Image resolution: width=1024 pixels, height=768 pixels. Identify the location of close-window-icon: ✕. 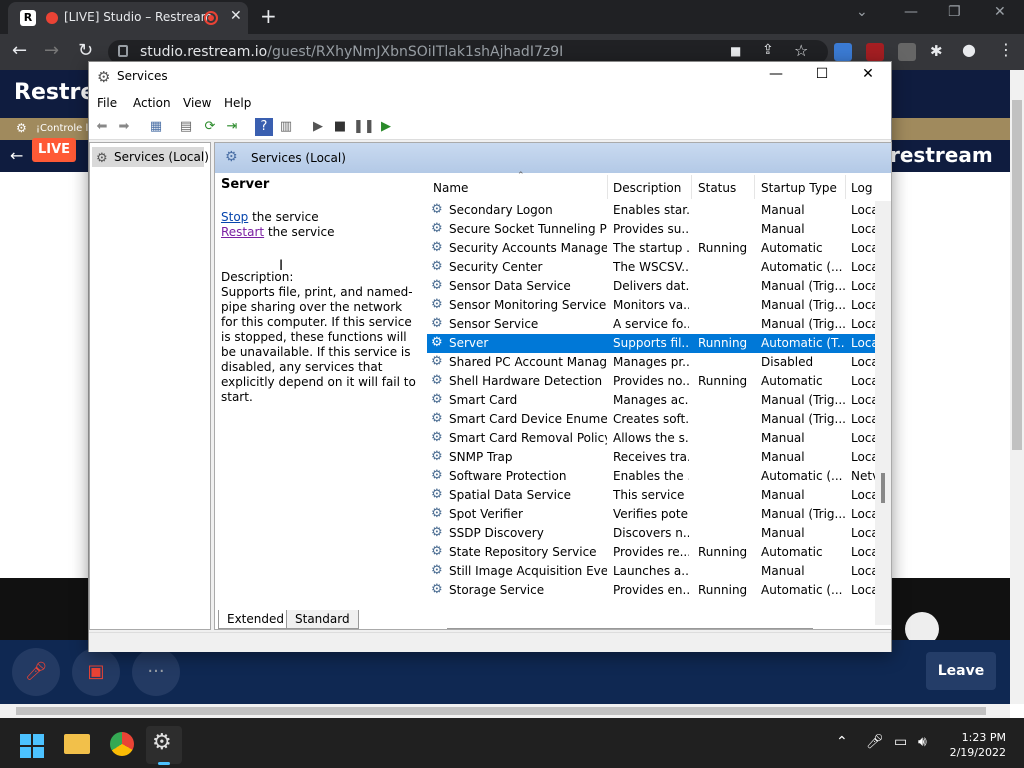
(1000, 12).